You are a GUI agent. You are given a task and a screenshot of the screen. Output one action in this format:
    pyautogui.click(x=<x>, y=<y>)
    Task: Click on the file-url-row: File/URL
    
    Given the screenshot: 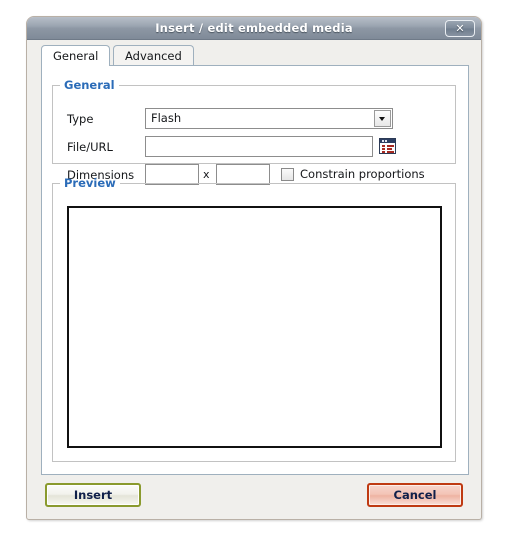 What is the action you would take?
    pyautogui.click(x=254, y=147)
    